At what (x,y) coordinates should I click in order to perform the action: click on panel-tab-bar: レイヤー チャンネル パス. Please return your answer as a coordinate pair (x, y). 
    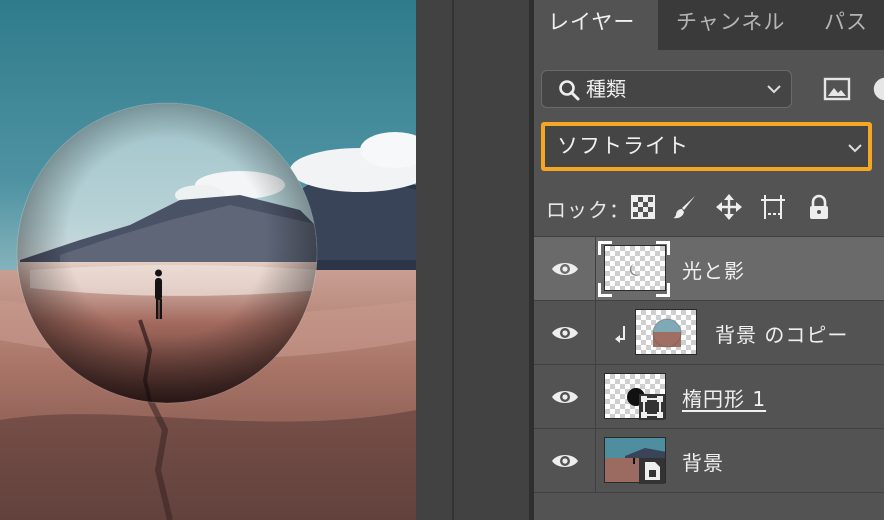
    Looking at the image, I should click on (709, 25).